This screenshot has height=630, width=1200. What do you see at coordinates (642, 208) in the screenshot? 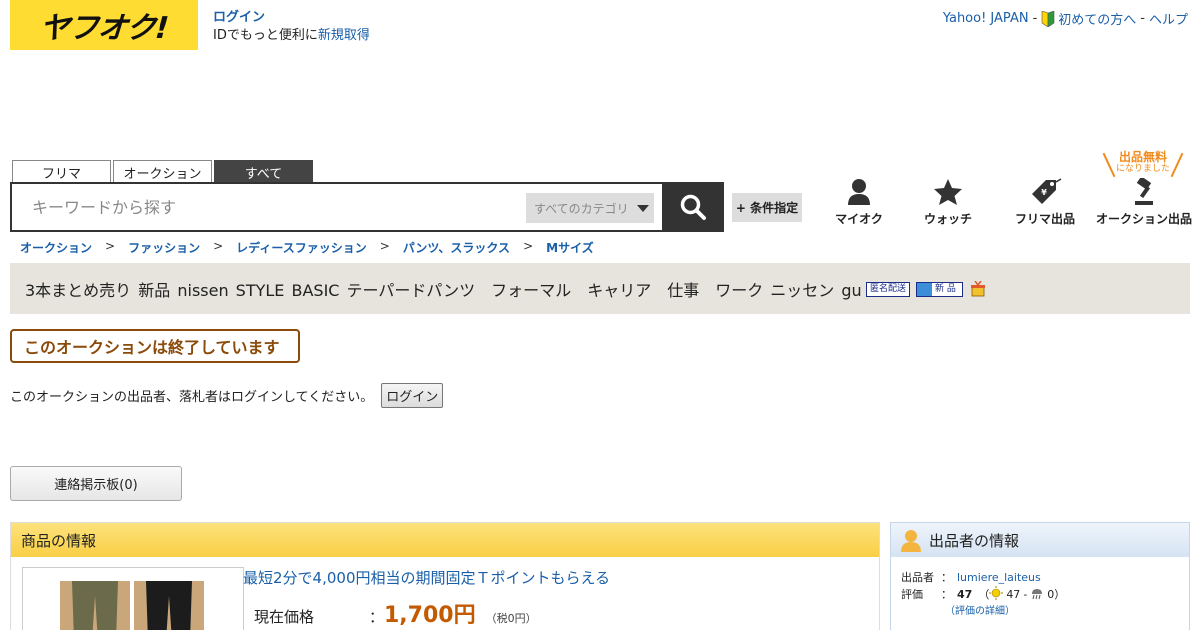
I see `chevron-down-icon` at bounding box center [642, 208].